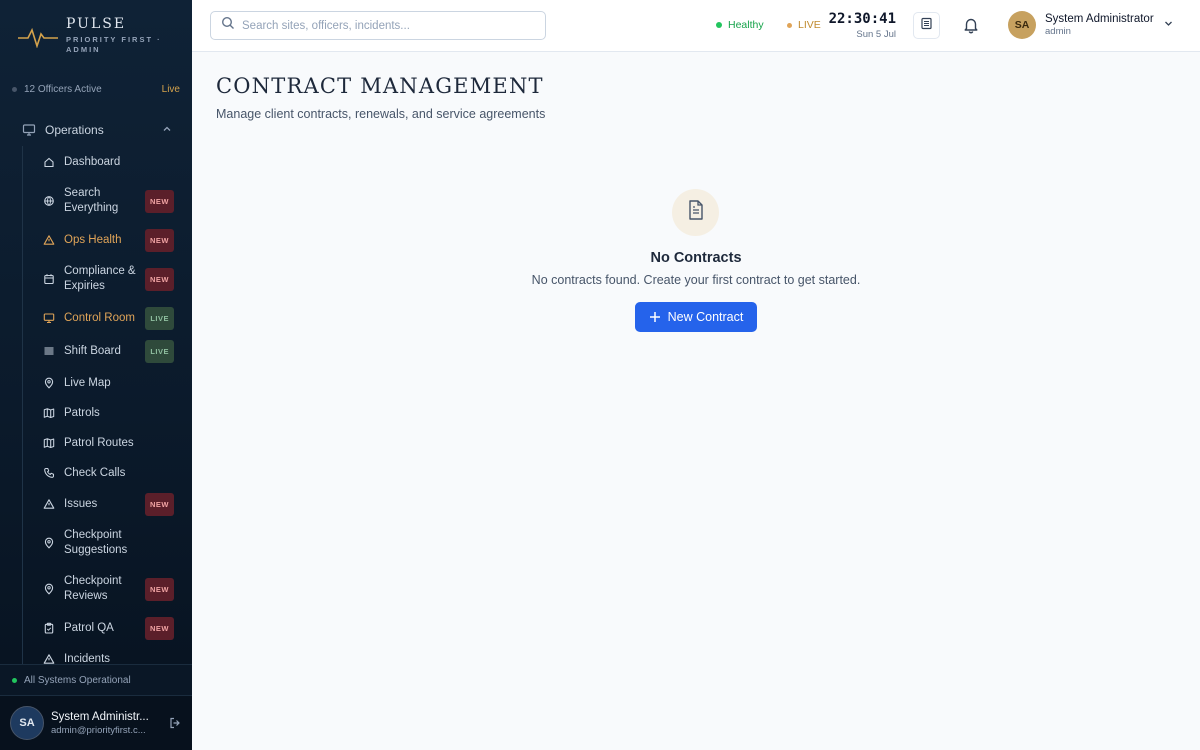 The height and width of the screenshot is (750, 1200). I want to click on sidebar-item-label: Check Calls, so click(95, 472).